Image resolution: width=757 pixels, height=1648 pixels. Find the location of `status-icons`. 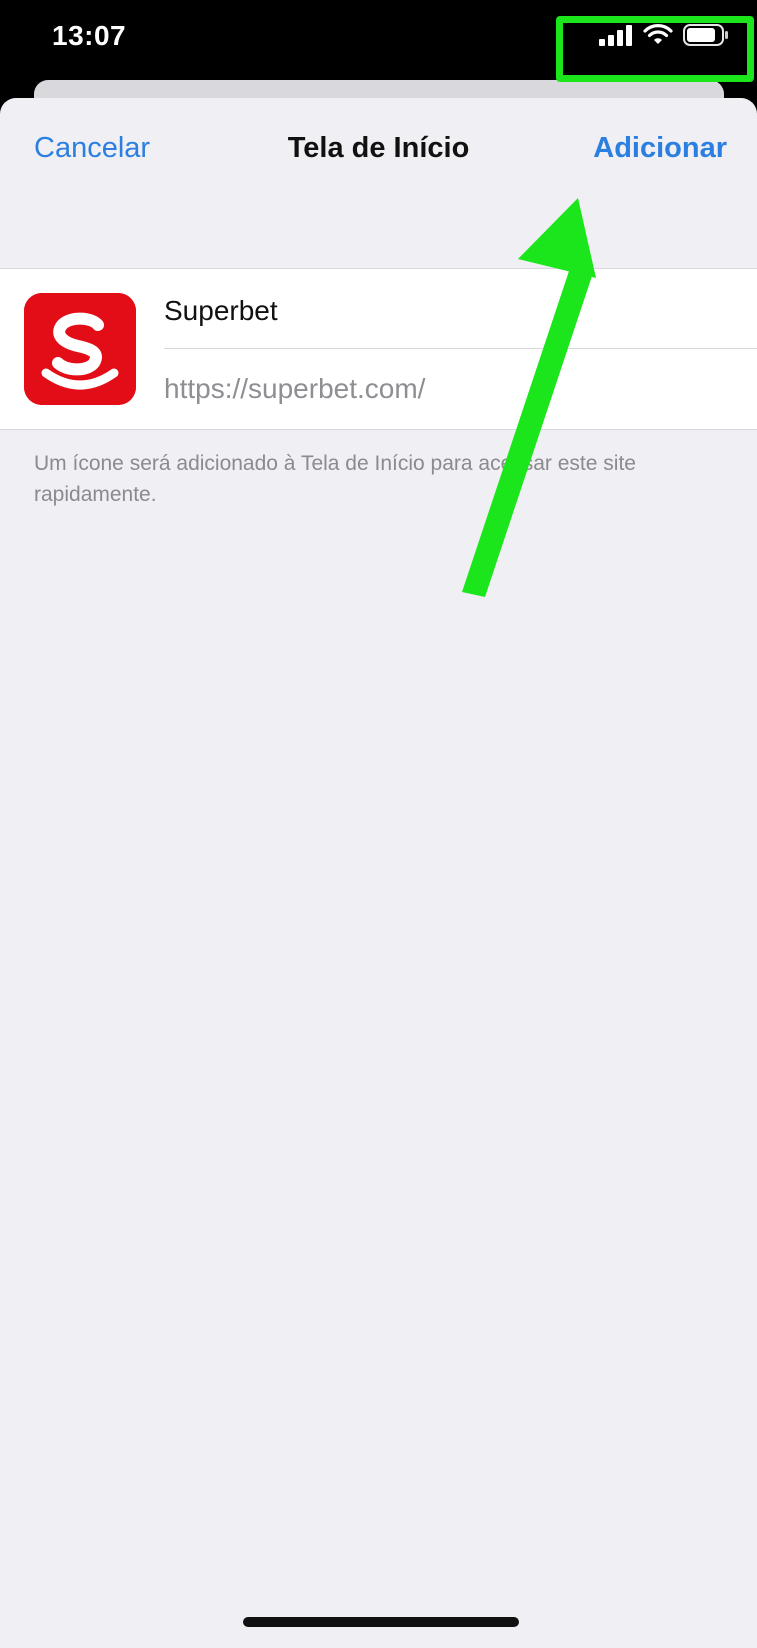

status-icons is located at coordinates (664, 35).